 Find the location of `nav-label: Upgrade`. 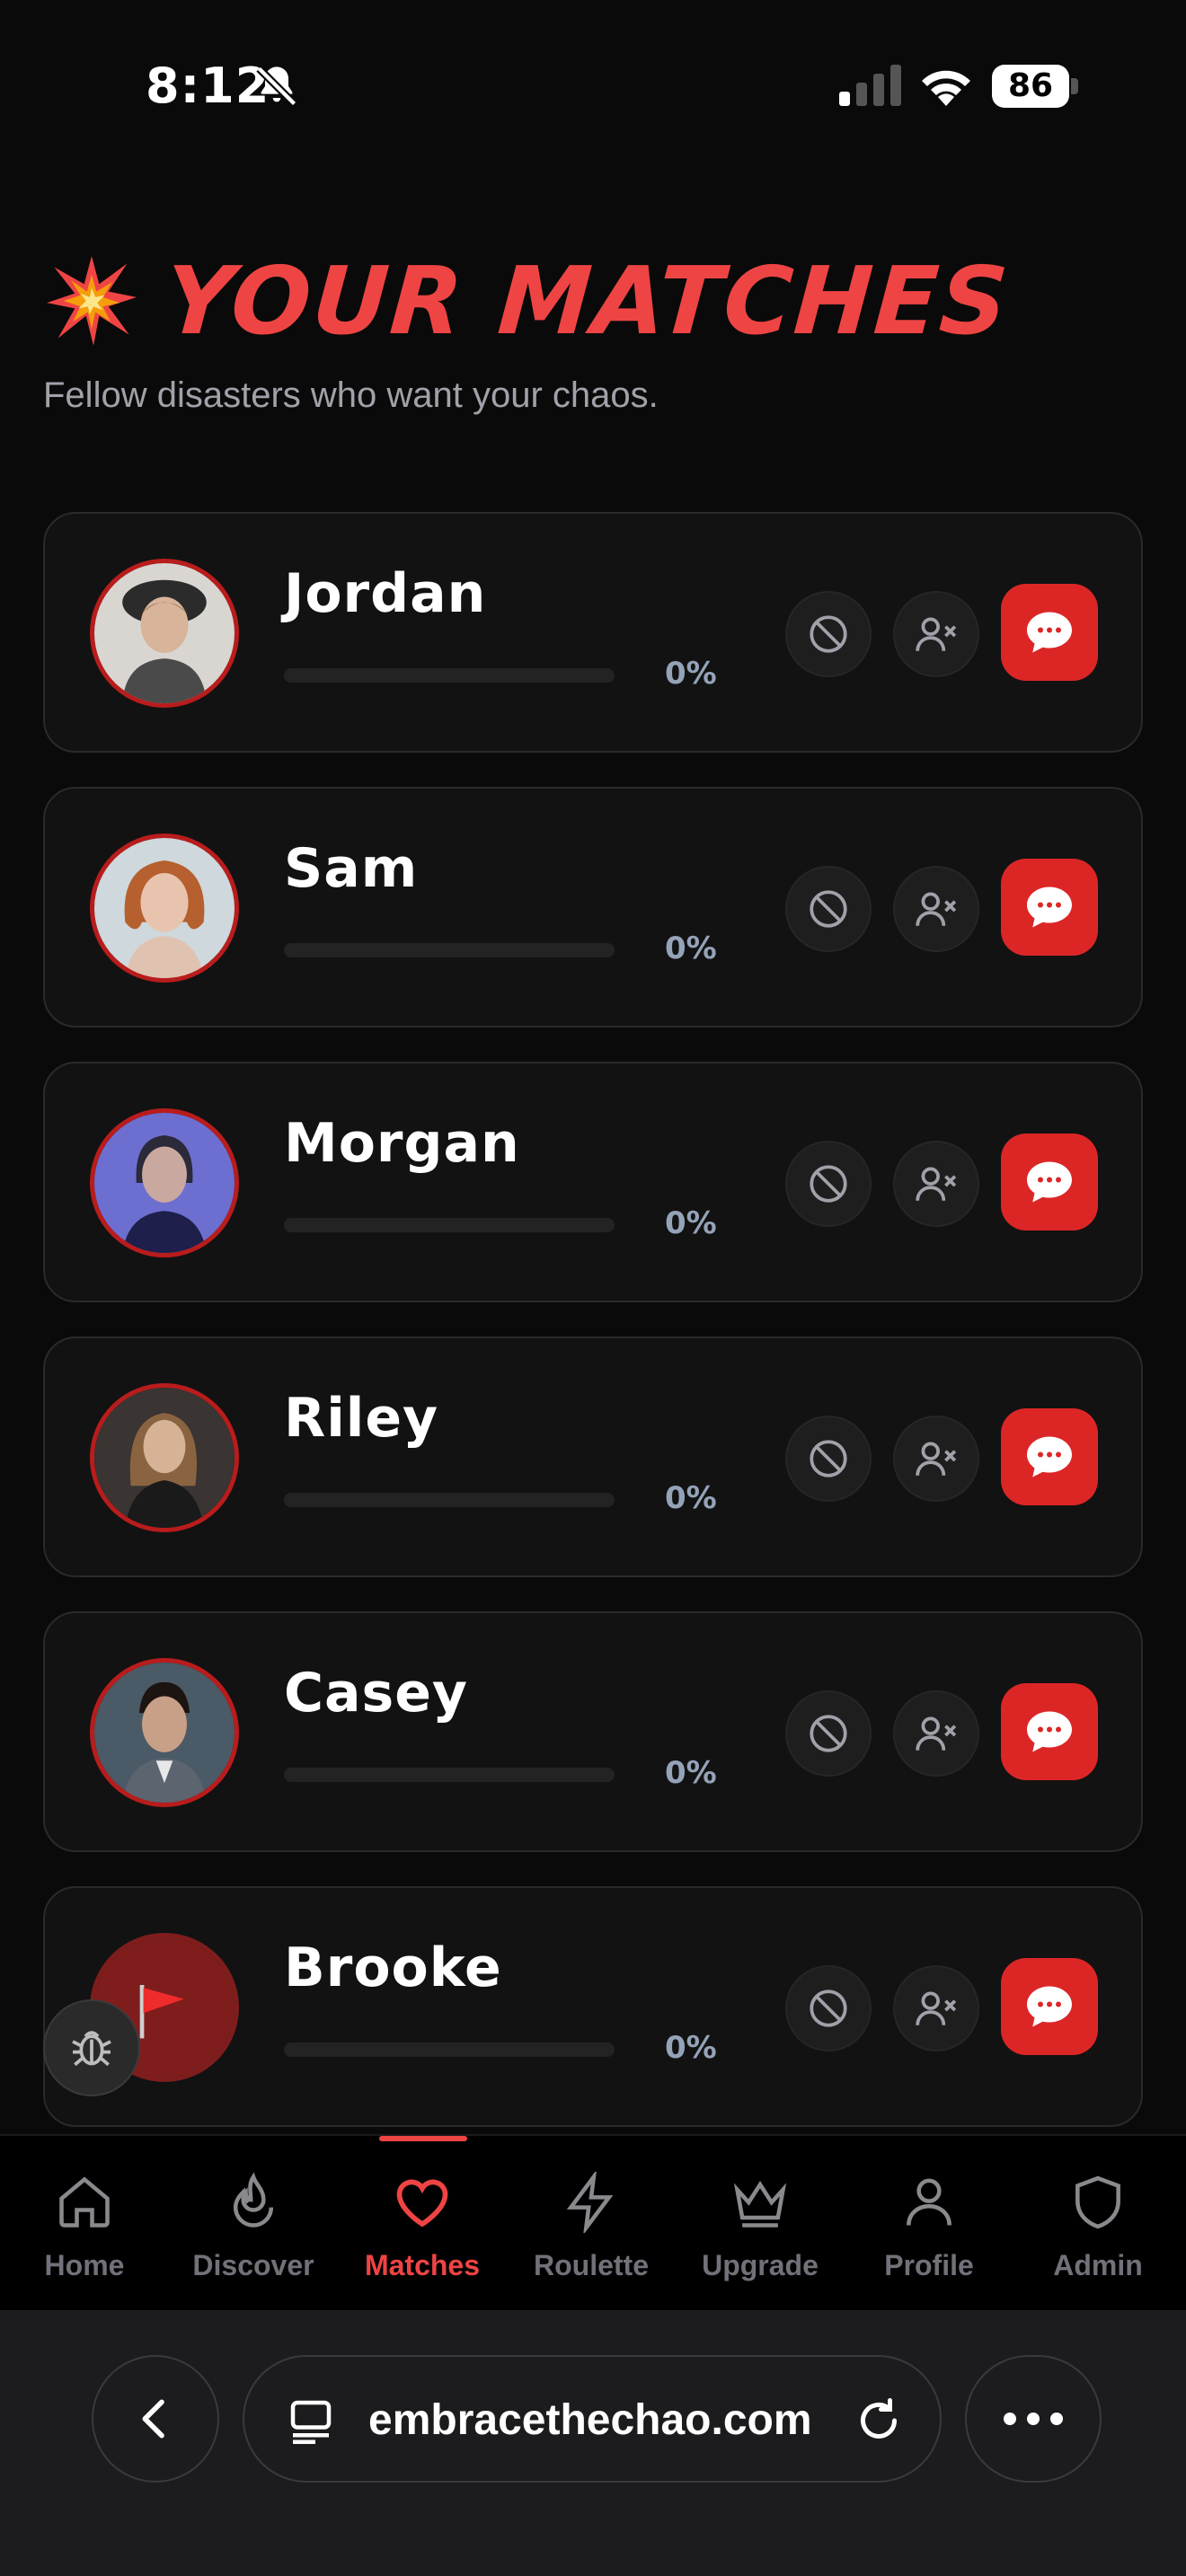

nav-label: Upgrade is located at coordinates (760, 2265).